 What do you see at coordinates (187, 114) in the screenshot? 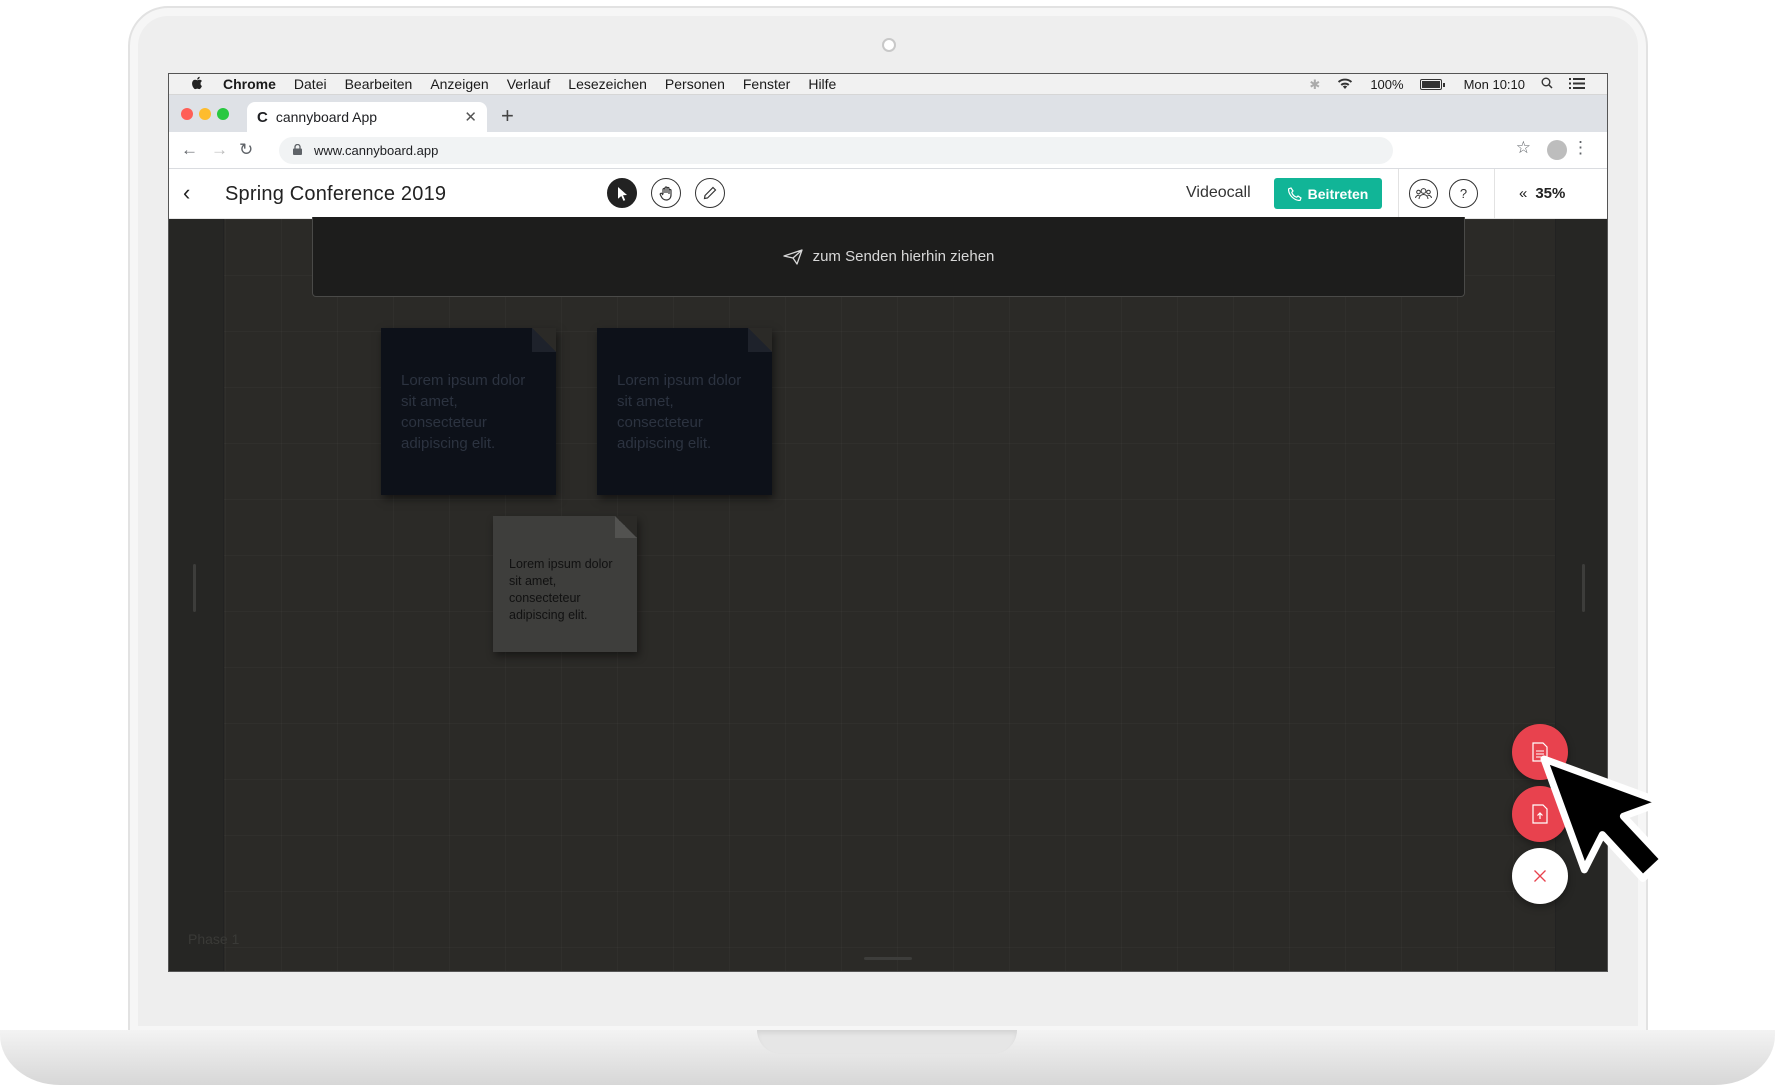
I see `close-window-button` at bounding box center [187, 114].